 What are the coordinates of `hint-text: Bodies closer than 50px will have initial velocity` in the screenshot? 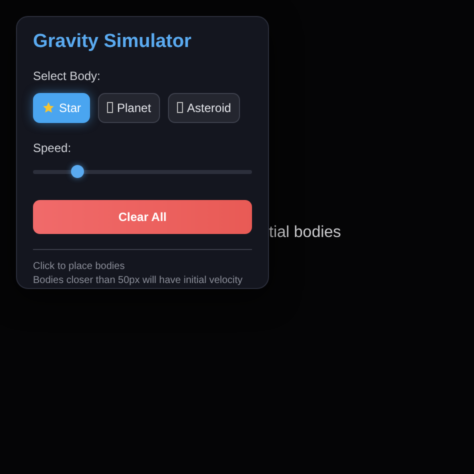 It's located at (138, 281).